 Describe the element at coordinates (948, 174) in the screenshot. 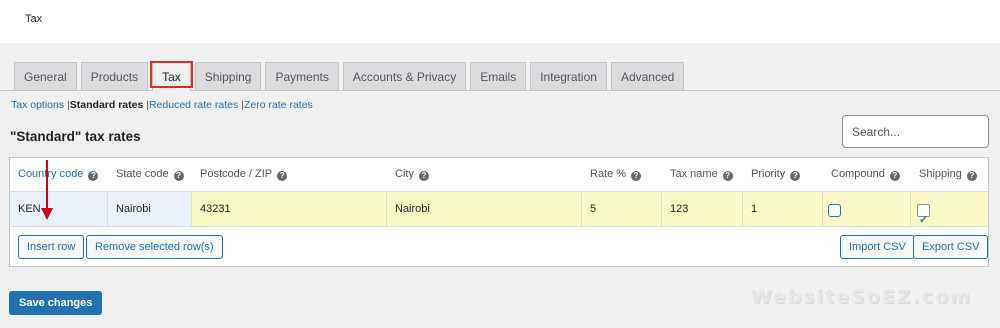

I see `column-header-shipping: Shipping?` at that location.